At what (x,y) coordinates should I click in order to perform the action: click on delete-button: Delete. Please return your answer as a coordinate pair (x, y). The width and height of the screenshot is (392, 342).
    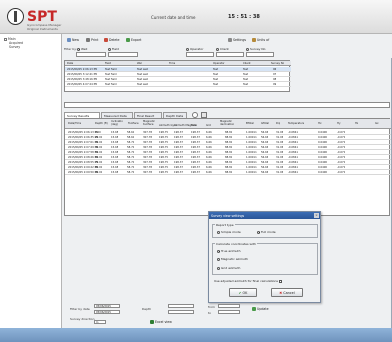
    Looking at the image, I should click on (111, 40).